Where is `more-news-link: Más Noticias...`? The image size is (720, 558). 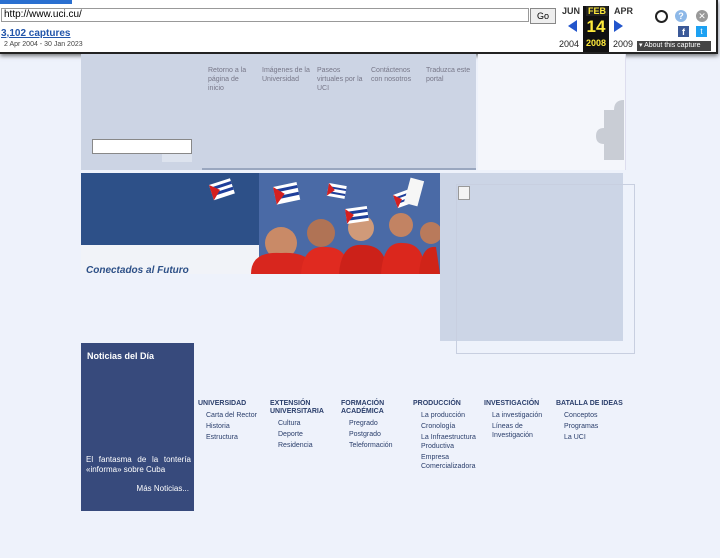 more-news-link: Más Noticias... is located at coordinates (163, 488).